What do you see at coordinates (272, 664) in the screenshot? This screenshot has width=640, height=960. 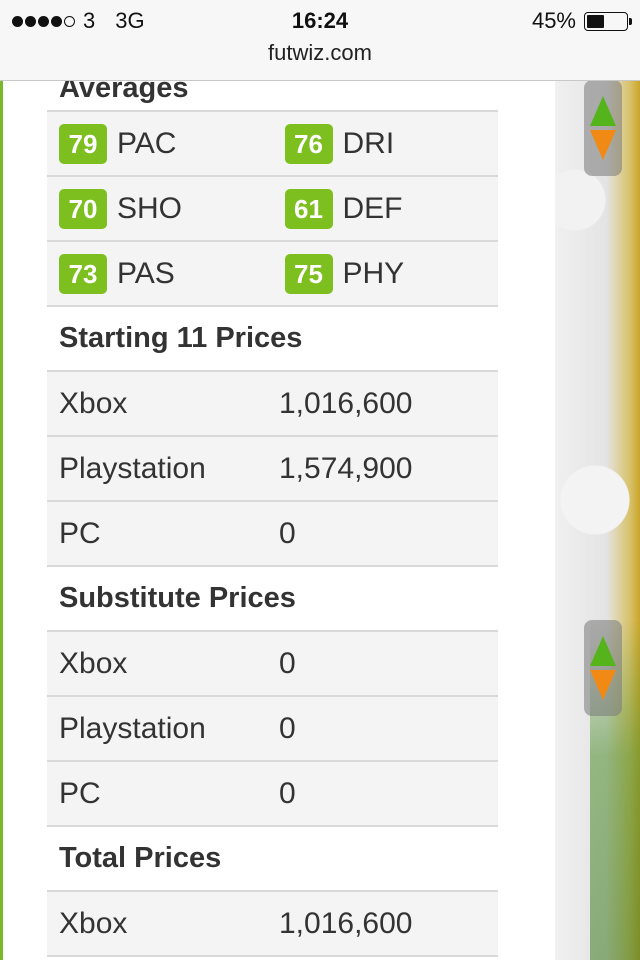 I see `price-row: Xbox 0` at bounding box center [272, 664].